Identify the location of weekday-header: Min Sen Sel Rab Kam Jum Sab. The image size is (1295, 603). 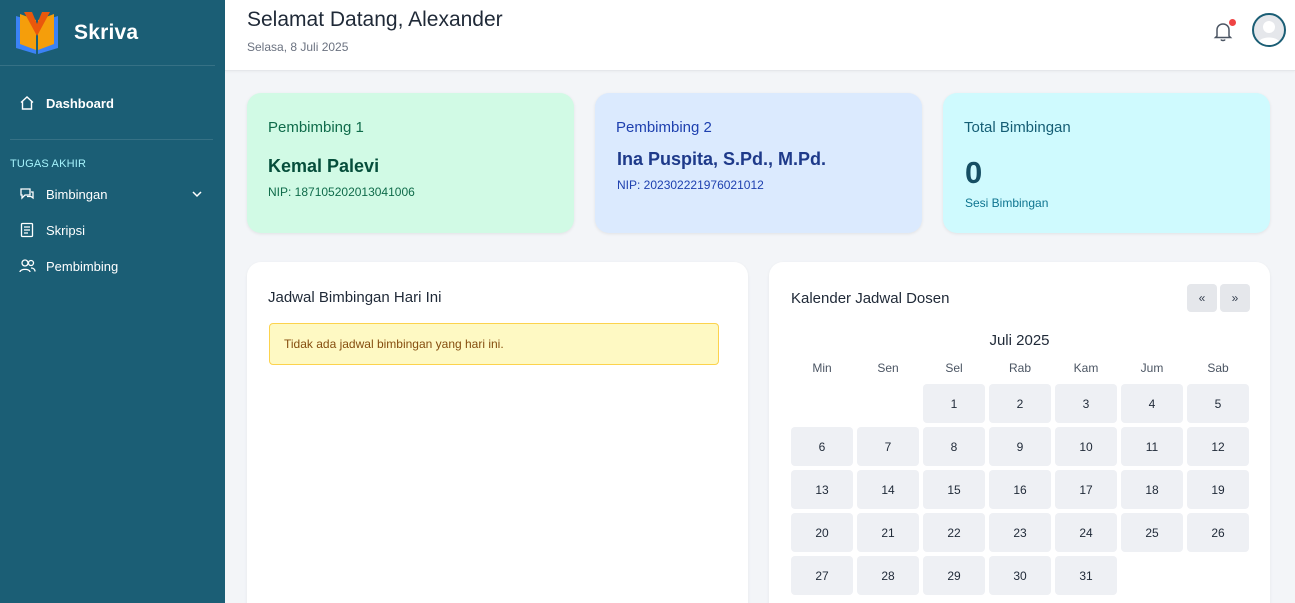
(1009, 368).